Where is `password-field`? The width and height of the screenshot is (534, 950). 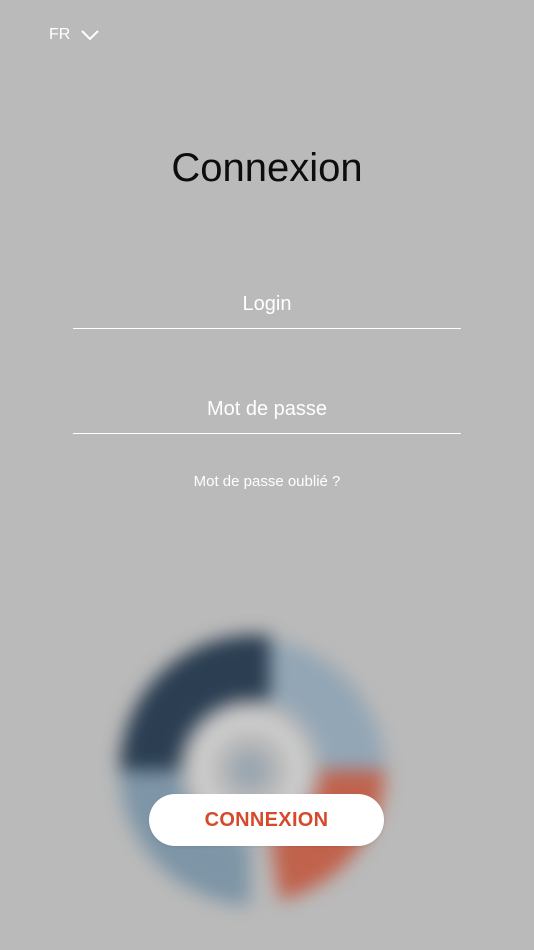
password-field is located at coordinates (267, 409).